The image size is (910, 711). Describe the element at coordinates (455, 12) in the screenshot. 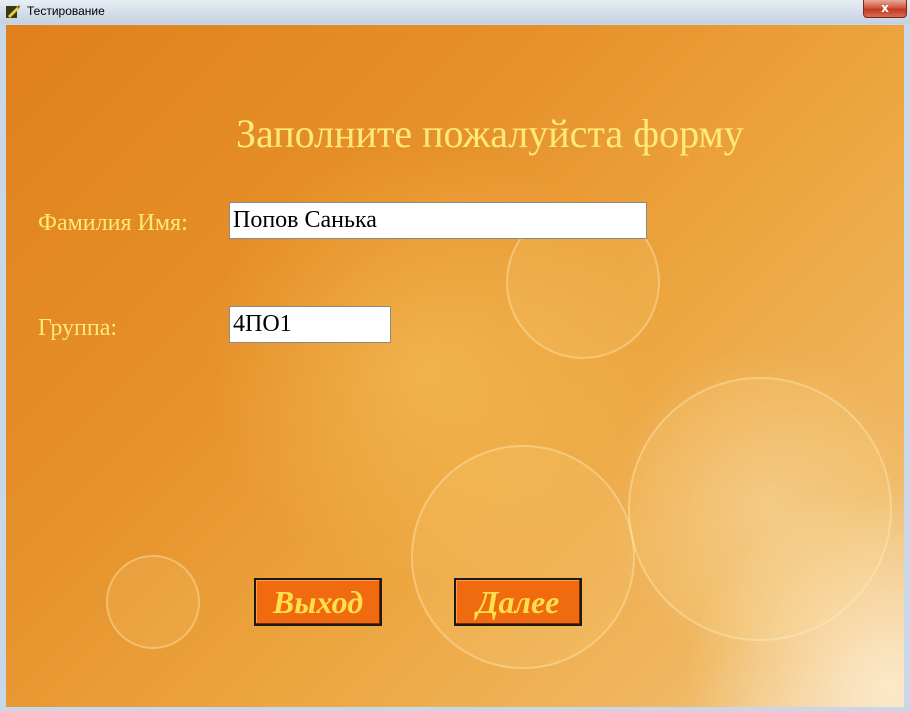

I see `title-bar: Тестирование x` at that location.